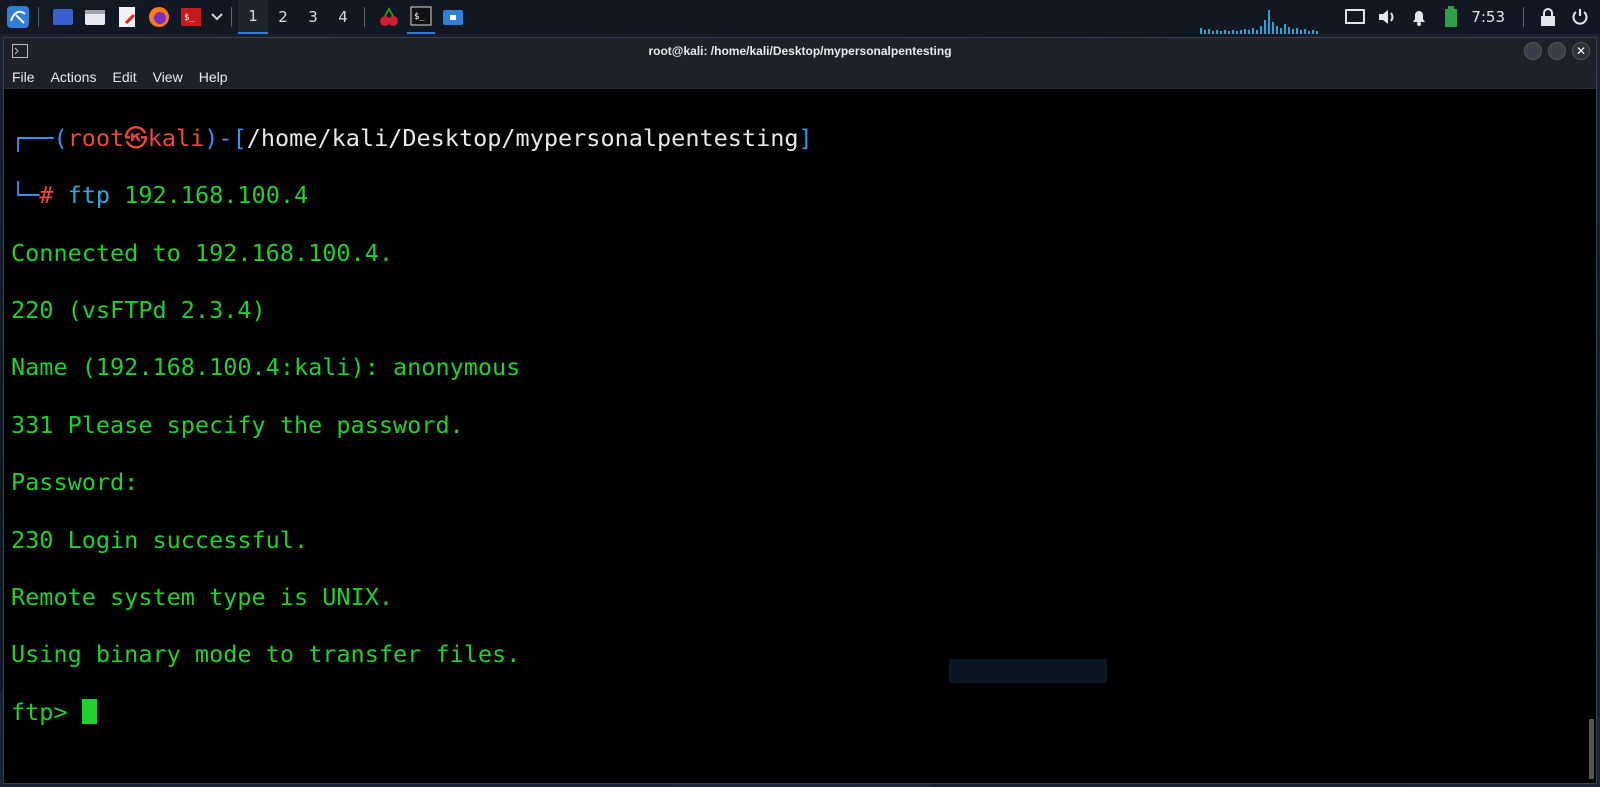 This screenshot has width=1600, height=787. What do you see at coordinates (1451, 17) in the screenshot?
I see `battery-icon` at bounding box center [1451, 17].